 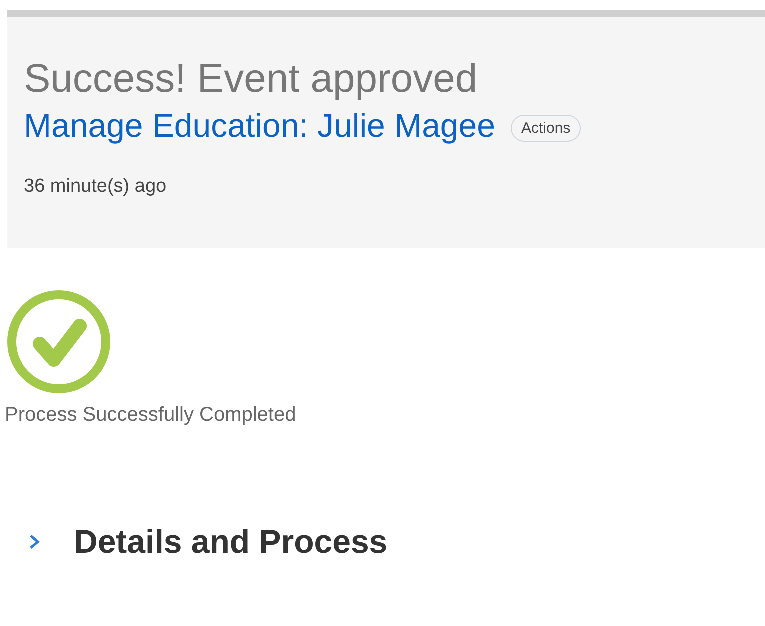 I want to click on page-title: Success! Event approved, so click(x=251, y=79).